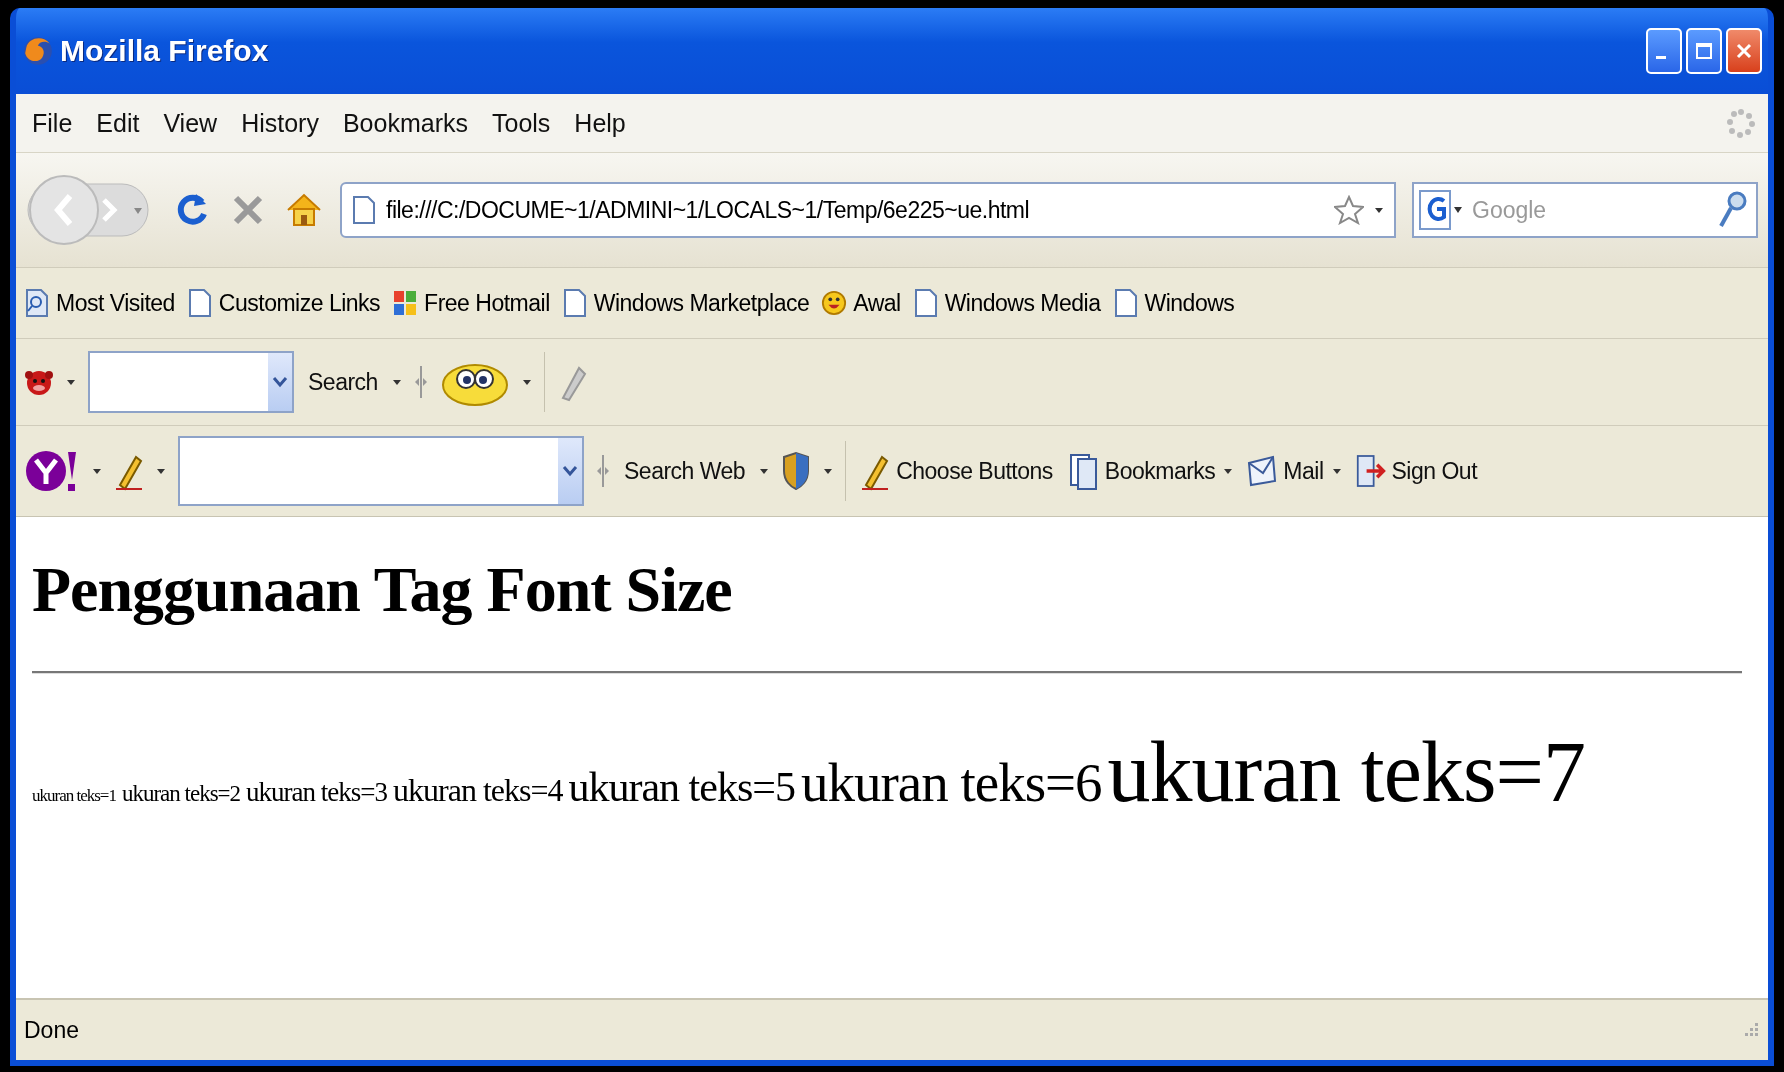  I want to click on spinner-icon, so click(1741, 123).